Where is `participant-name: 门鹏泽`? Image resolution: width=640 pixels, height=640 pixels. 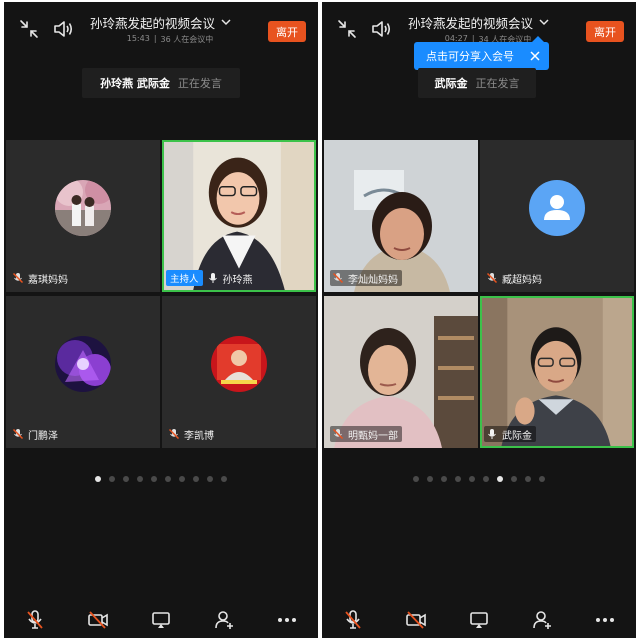
participant-name: 门鹏泽 is located at coordinates (43, 436).